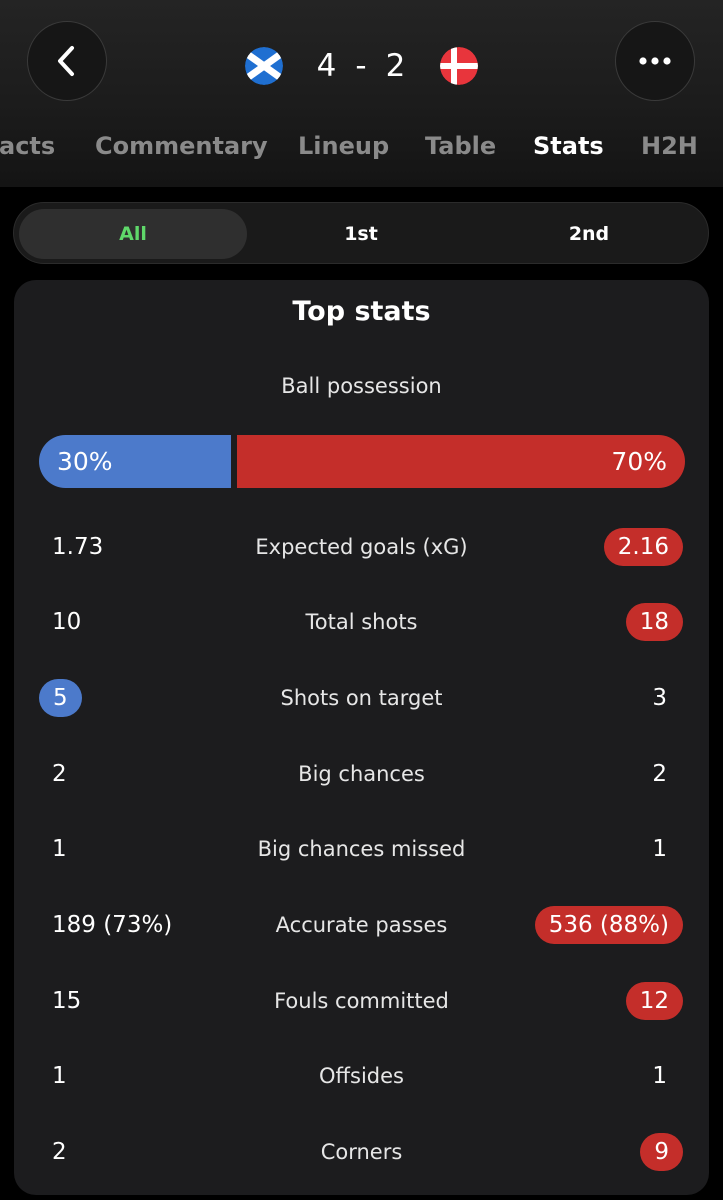 The image size is (723, 1200). I want to click on possession-away-value: 70%, so click(639, 461).